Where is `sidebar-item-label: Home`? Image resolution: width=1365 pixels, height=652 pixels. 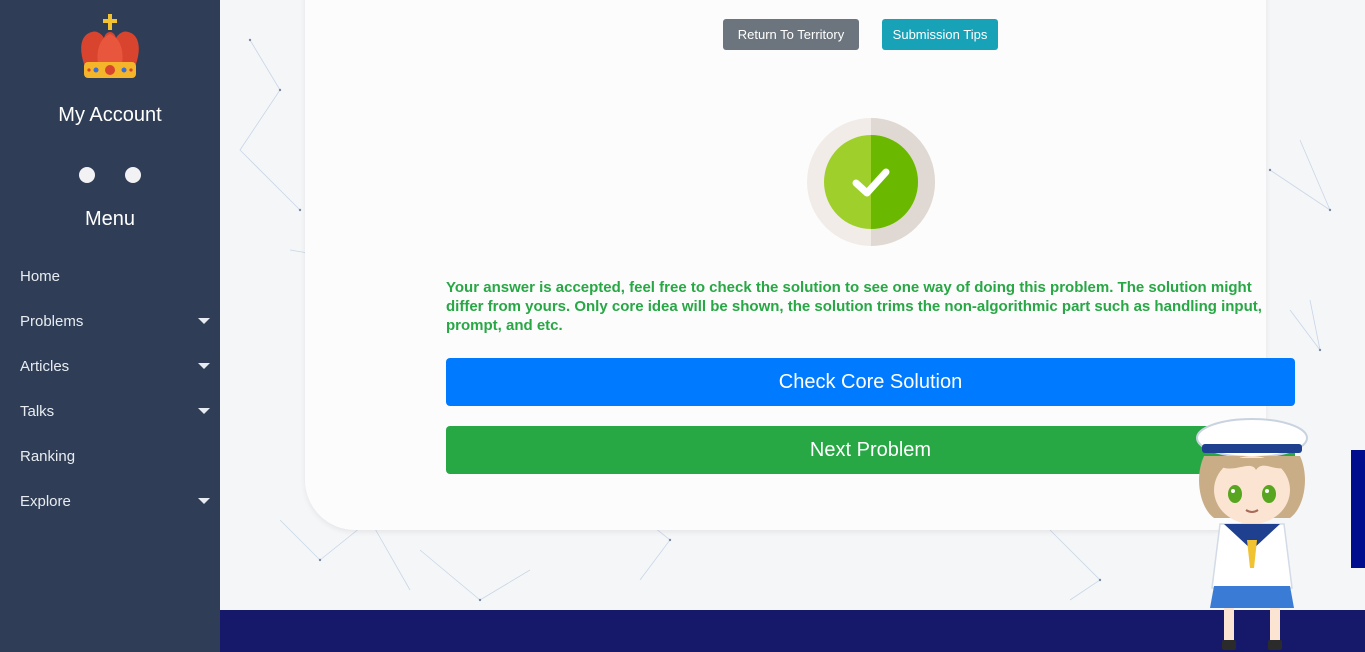 sidebar-item-label: Home is located at coordinates (40, 276).